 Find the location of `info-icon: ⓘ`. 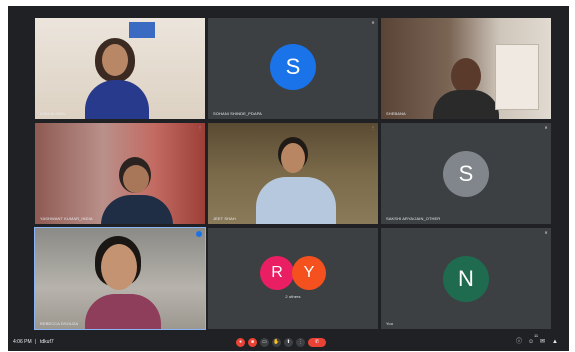

info-icon: ⓘ is located at coordinates (519, 342).